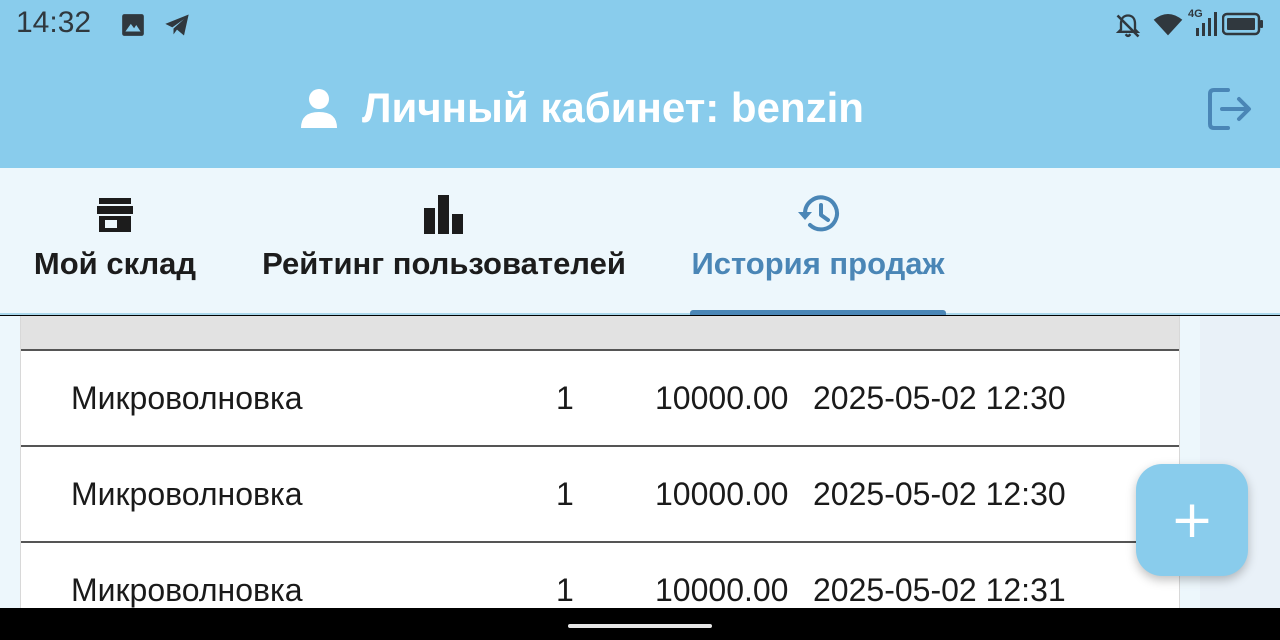 The image size is (1280, 640). I want to click on logout-icon, so click(1230, 109).